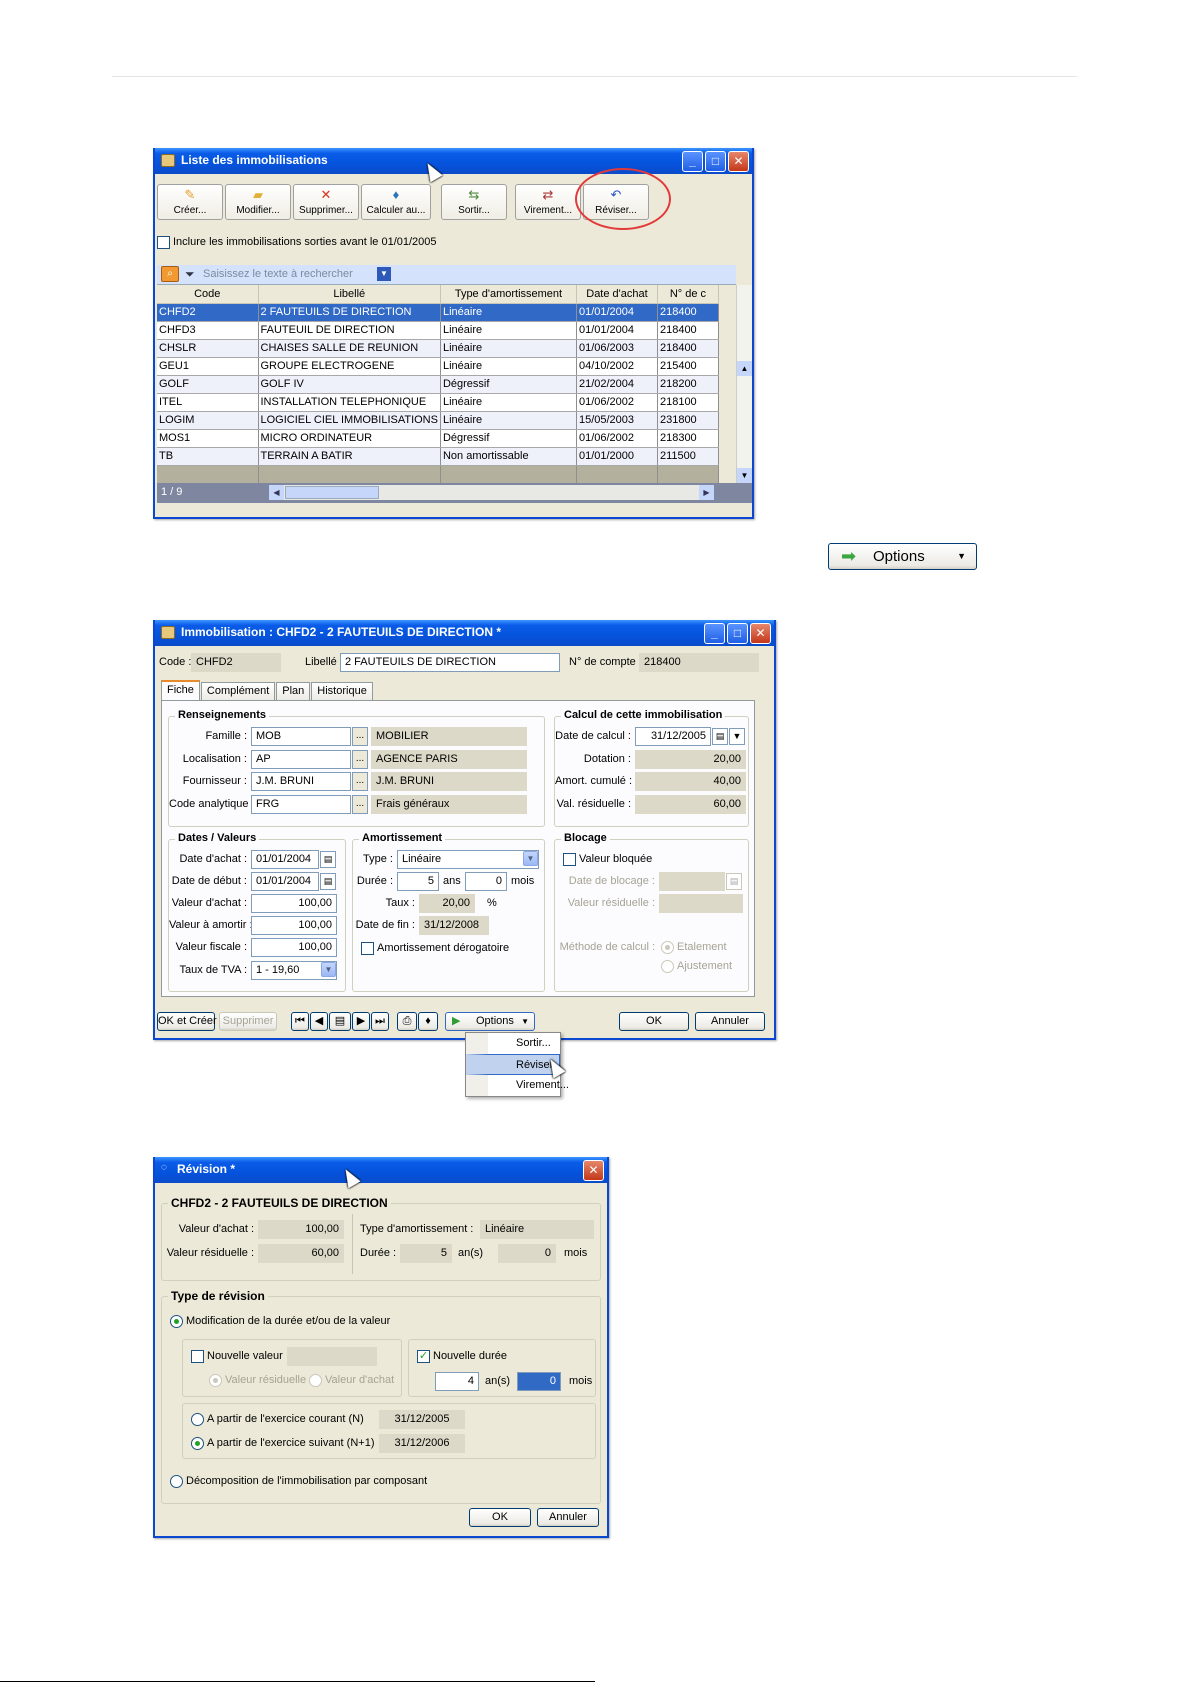 The width and height of the screenshot is (1191, 1685). Describe the element at coordinates (301, 804) in the screenshot. I see `code-analytique-field: FRG` at that location.